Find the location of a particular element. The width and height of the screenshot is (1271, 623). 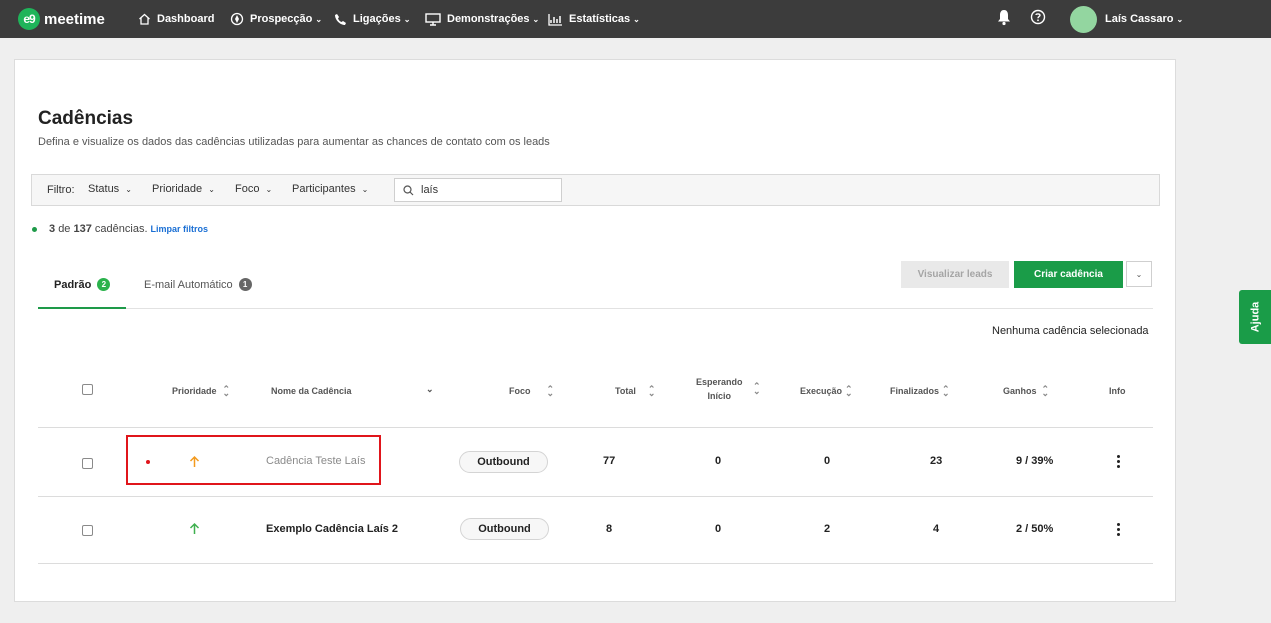

filter-focus-label: Foco is located at coordinates (247, 189).